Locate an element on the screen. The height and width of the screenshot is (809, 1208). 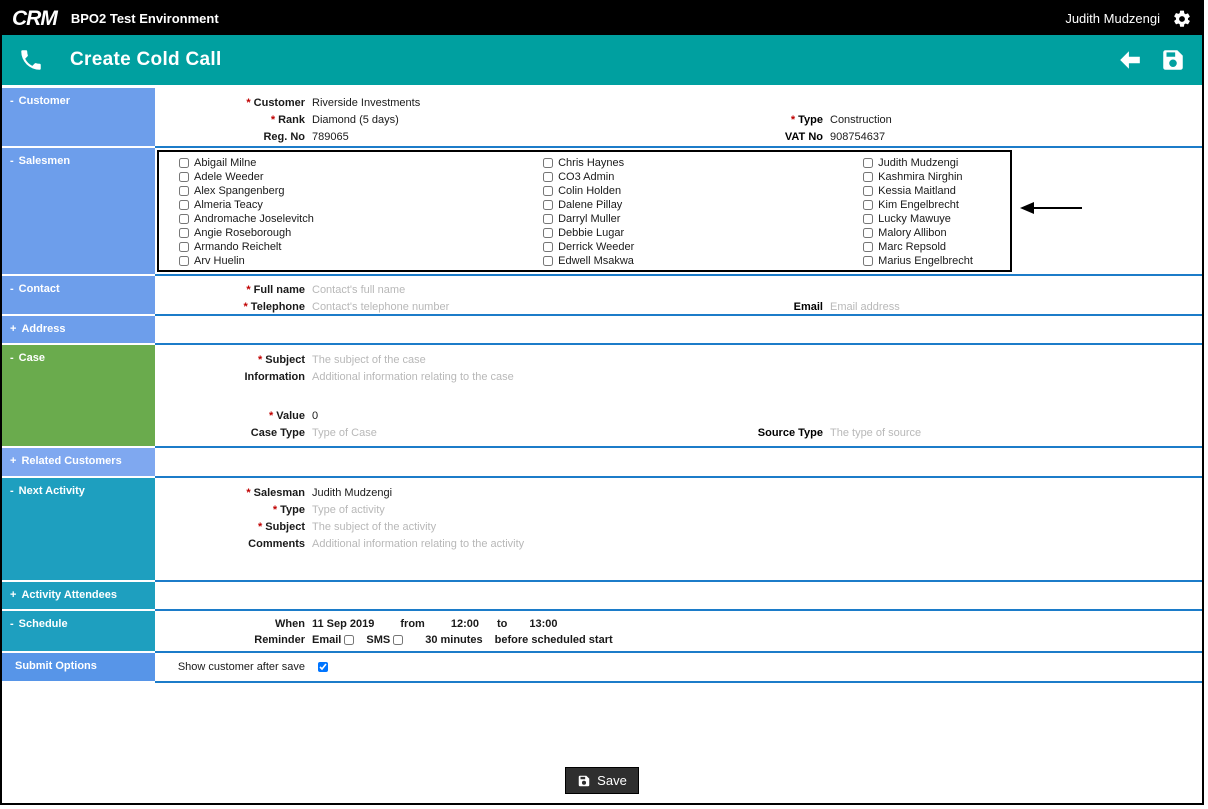
sidebar-section-address: + Address is located at coordinates (78, 329).